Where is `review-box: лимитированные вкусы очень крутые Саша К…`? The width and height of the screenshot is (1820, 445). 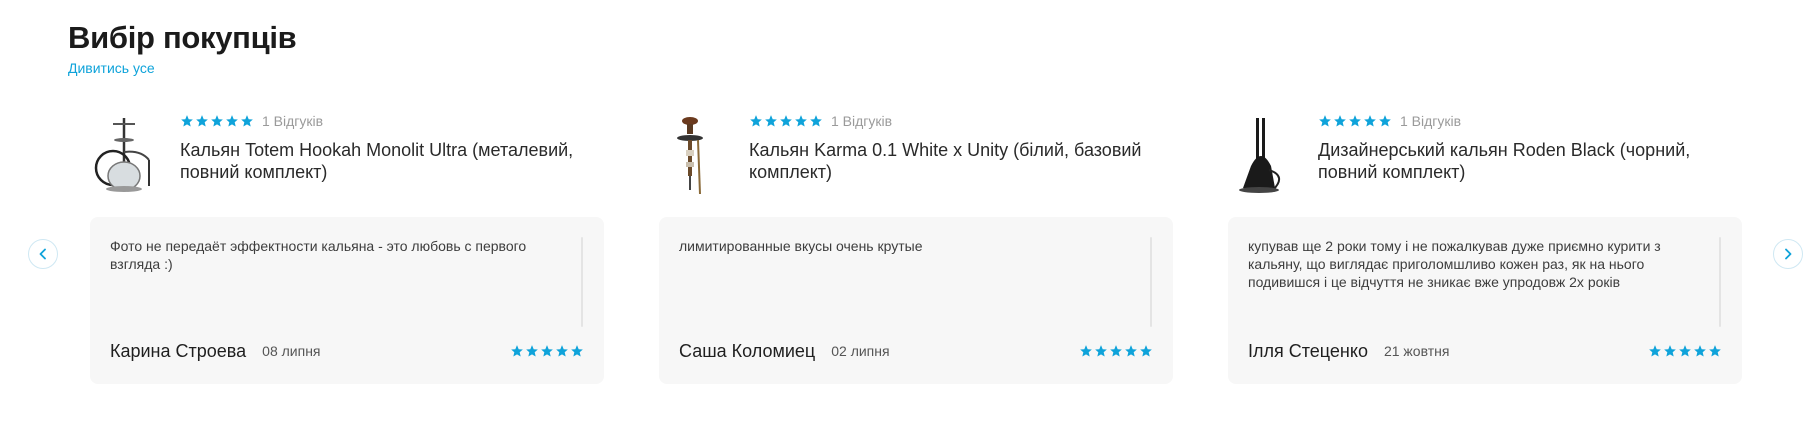
review-box: лимитированные вкусы очень крутые Саша К… is located at coordinates (916, 300).